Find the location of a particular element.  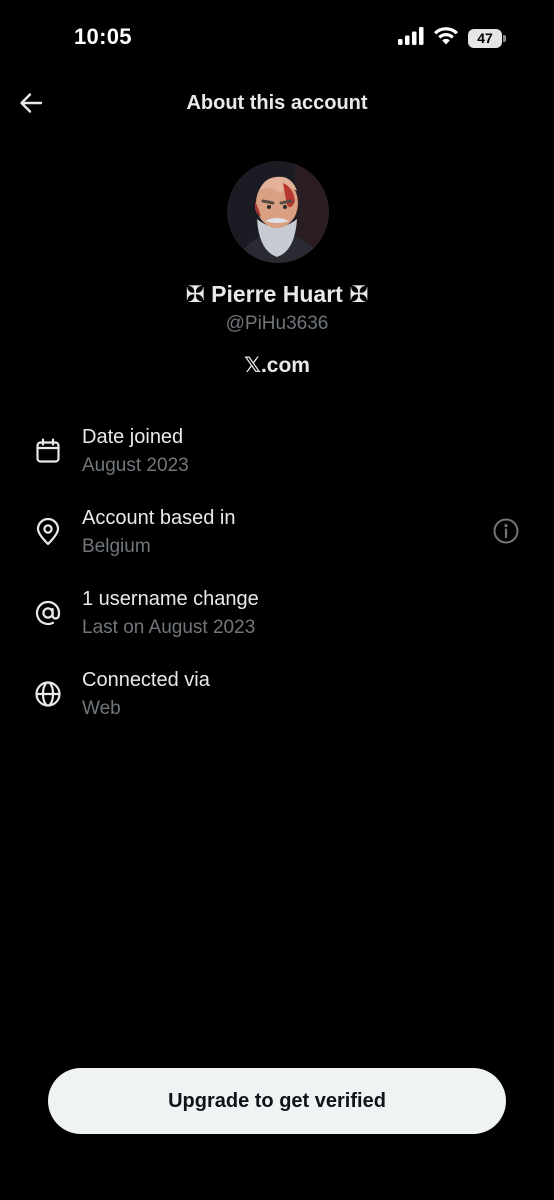

info-row-username-change: 1 username change Last on August 2023 is located at coordinates (277, 620).